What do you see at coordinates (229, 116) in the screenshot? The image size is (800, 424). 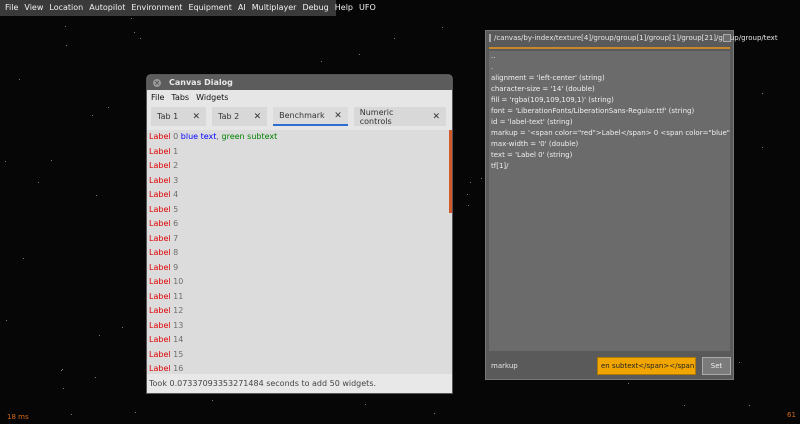 I see `tab-label: Tab 2` at bounding box center [229, 116].